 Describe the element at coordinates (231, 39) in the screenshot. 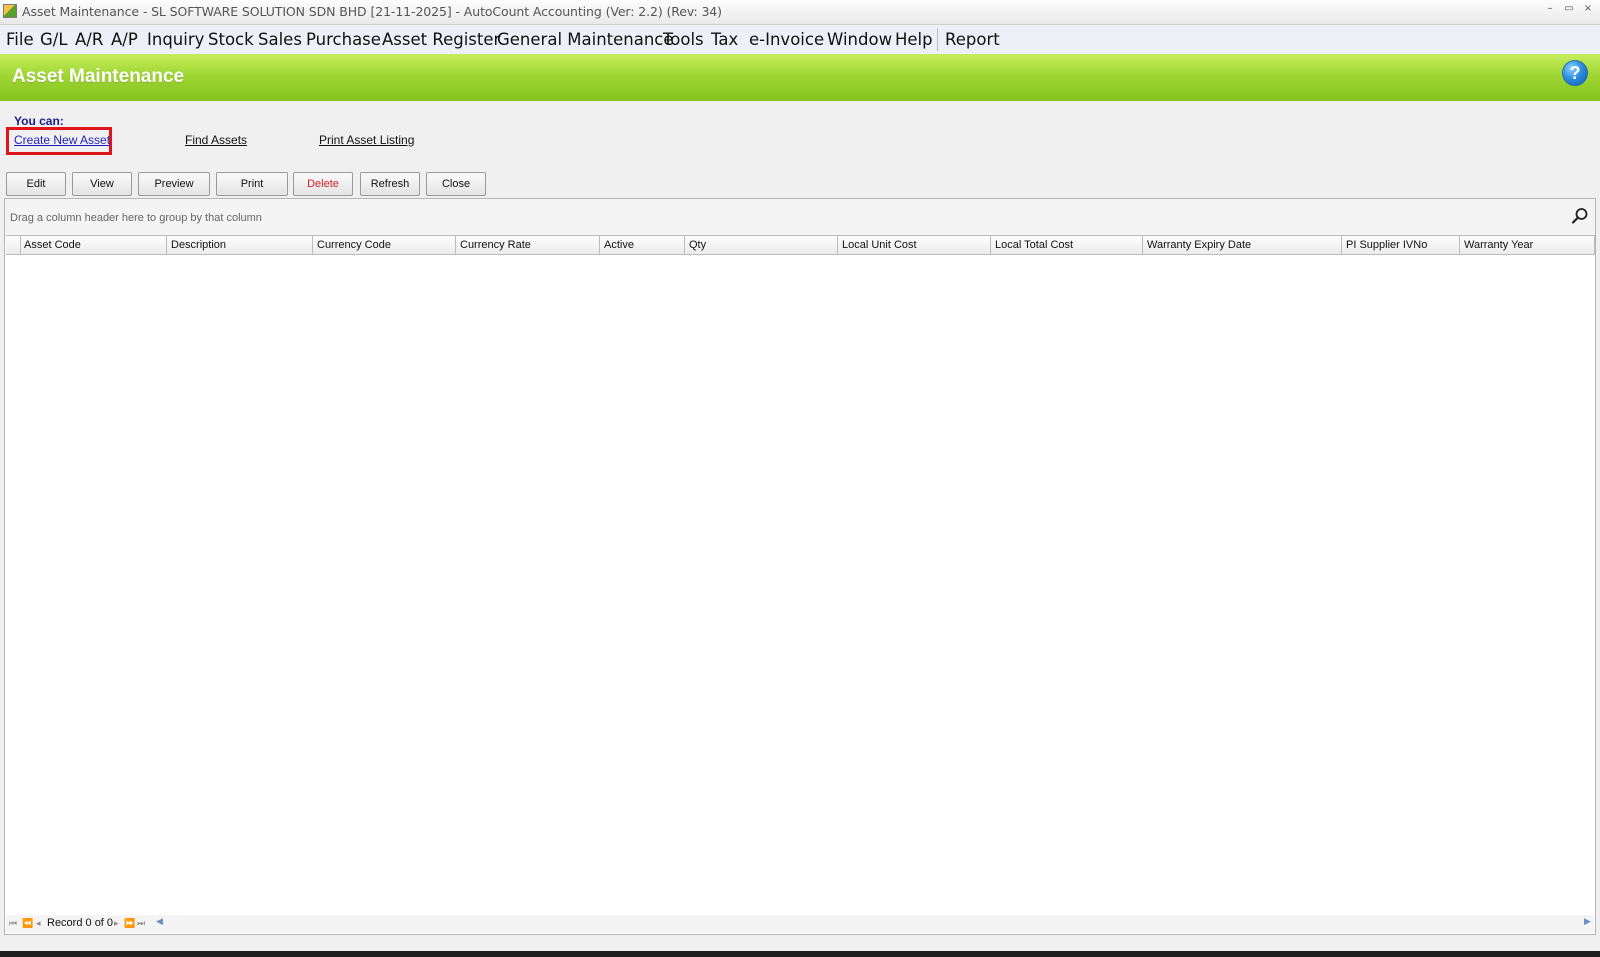

I see `menu-stock: Stock` at that location.